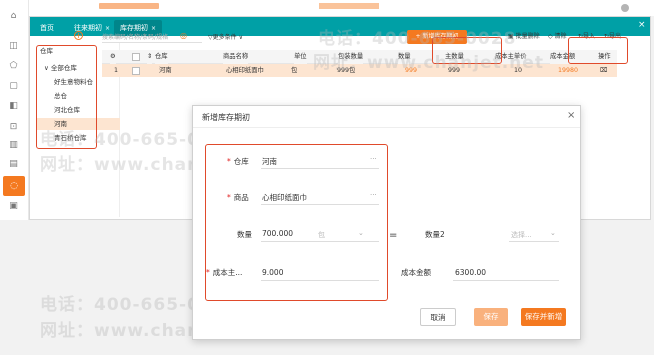 The width and height of the screenshot is (654, 355). Describe the element at coordinates (13, 127) in the screenshot. I see `lock-icon: ⊡` at that location.